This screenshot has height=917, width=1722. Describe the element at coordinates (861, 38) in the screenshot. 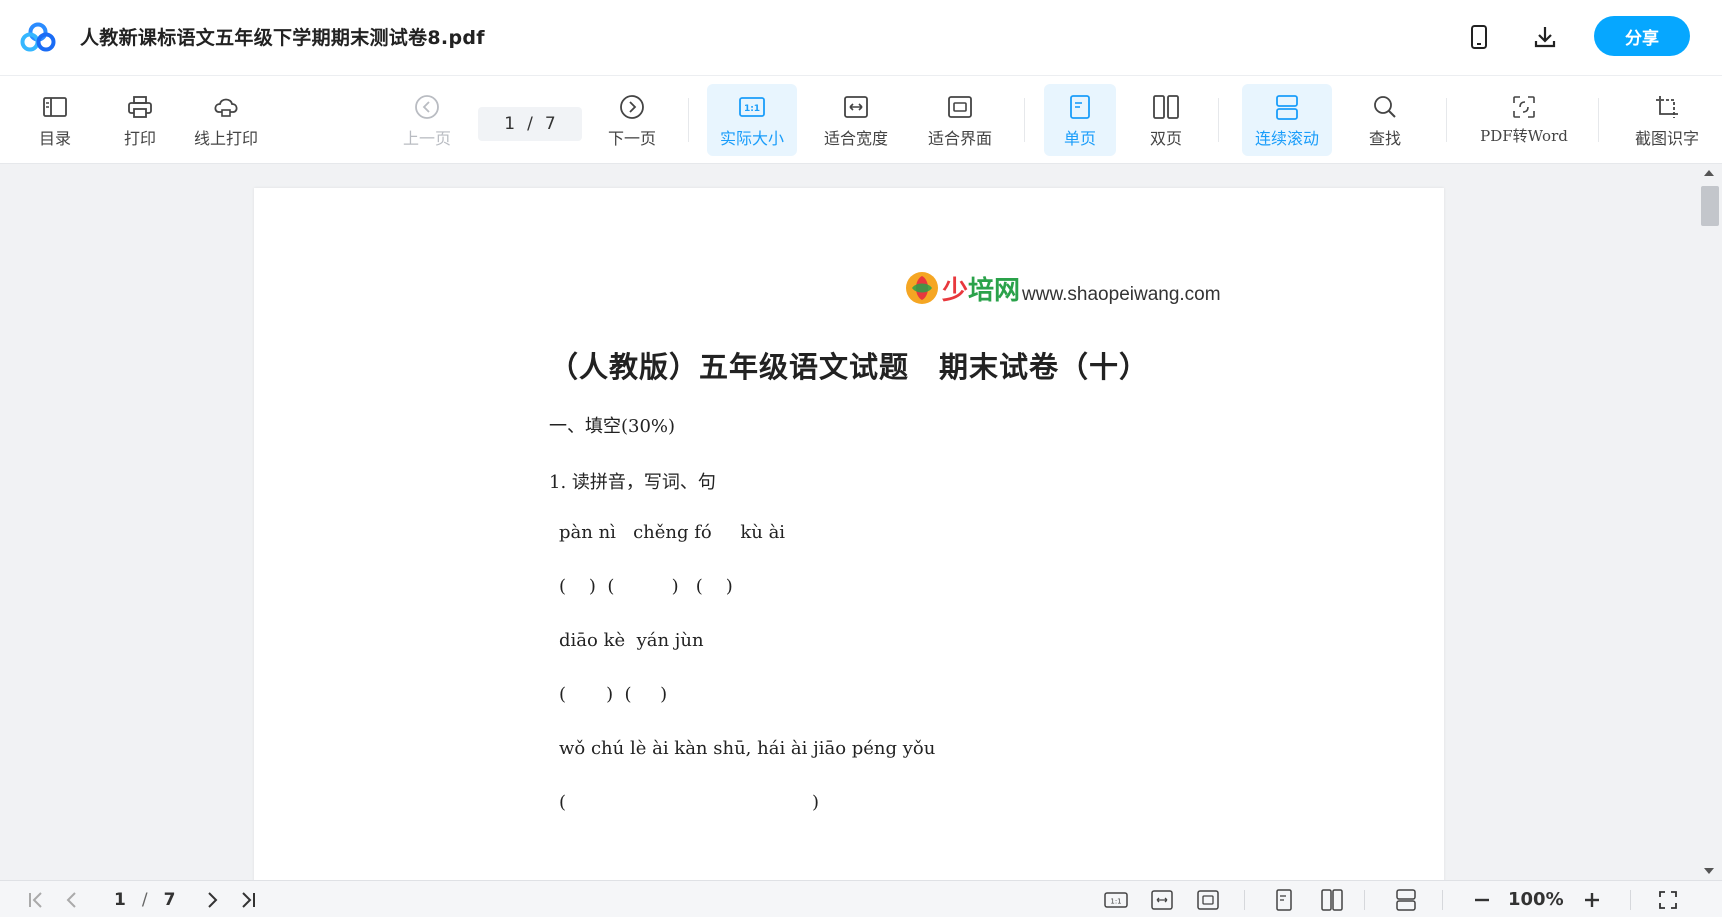

I see `title-bar: 人教新课标语文五年级下学期期末测试卷8.pdf 分享` at that location.